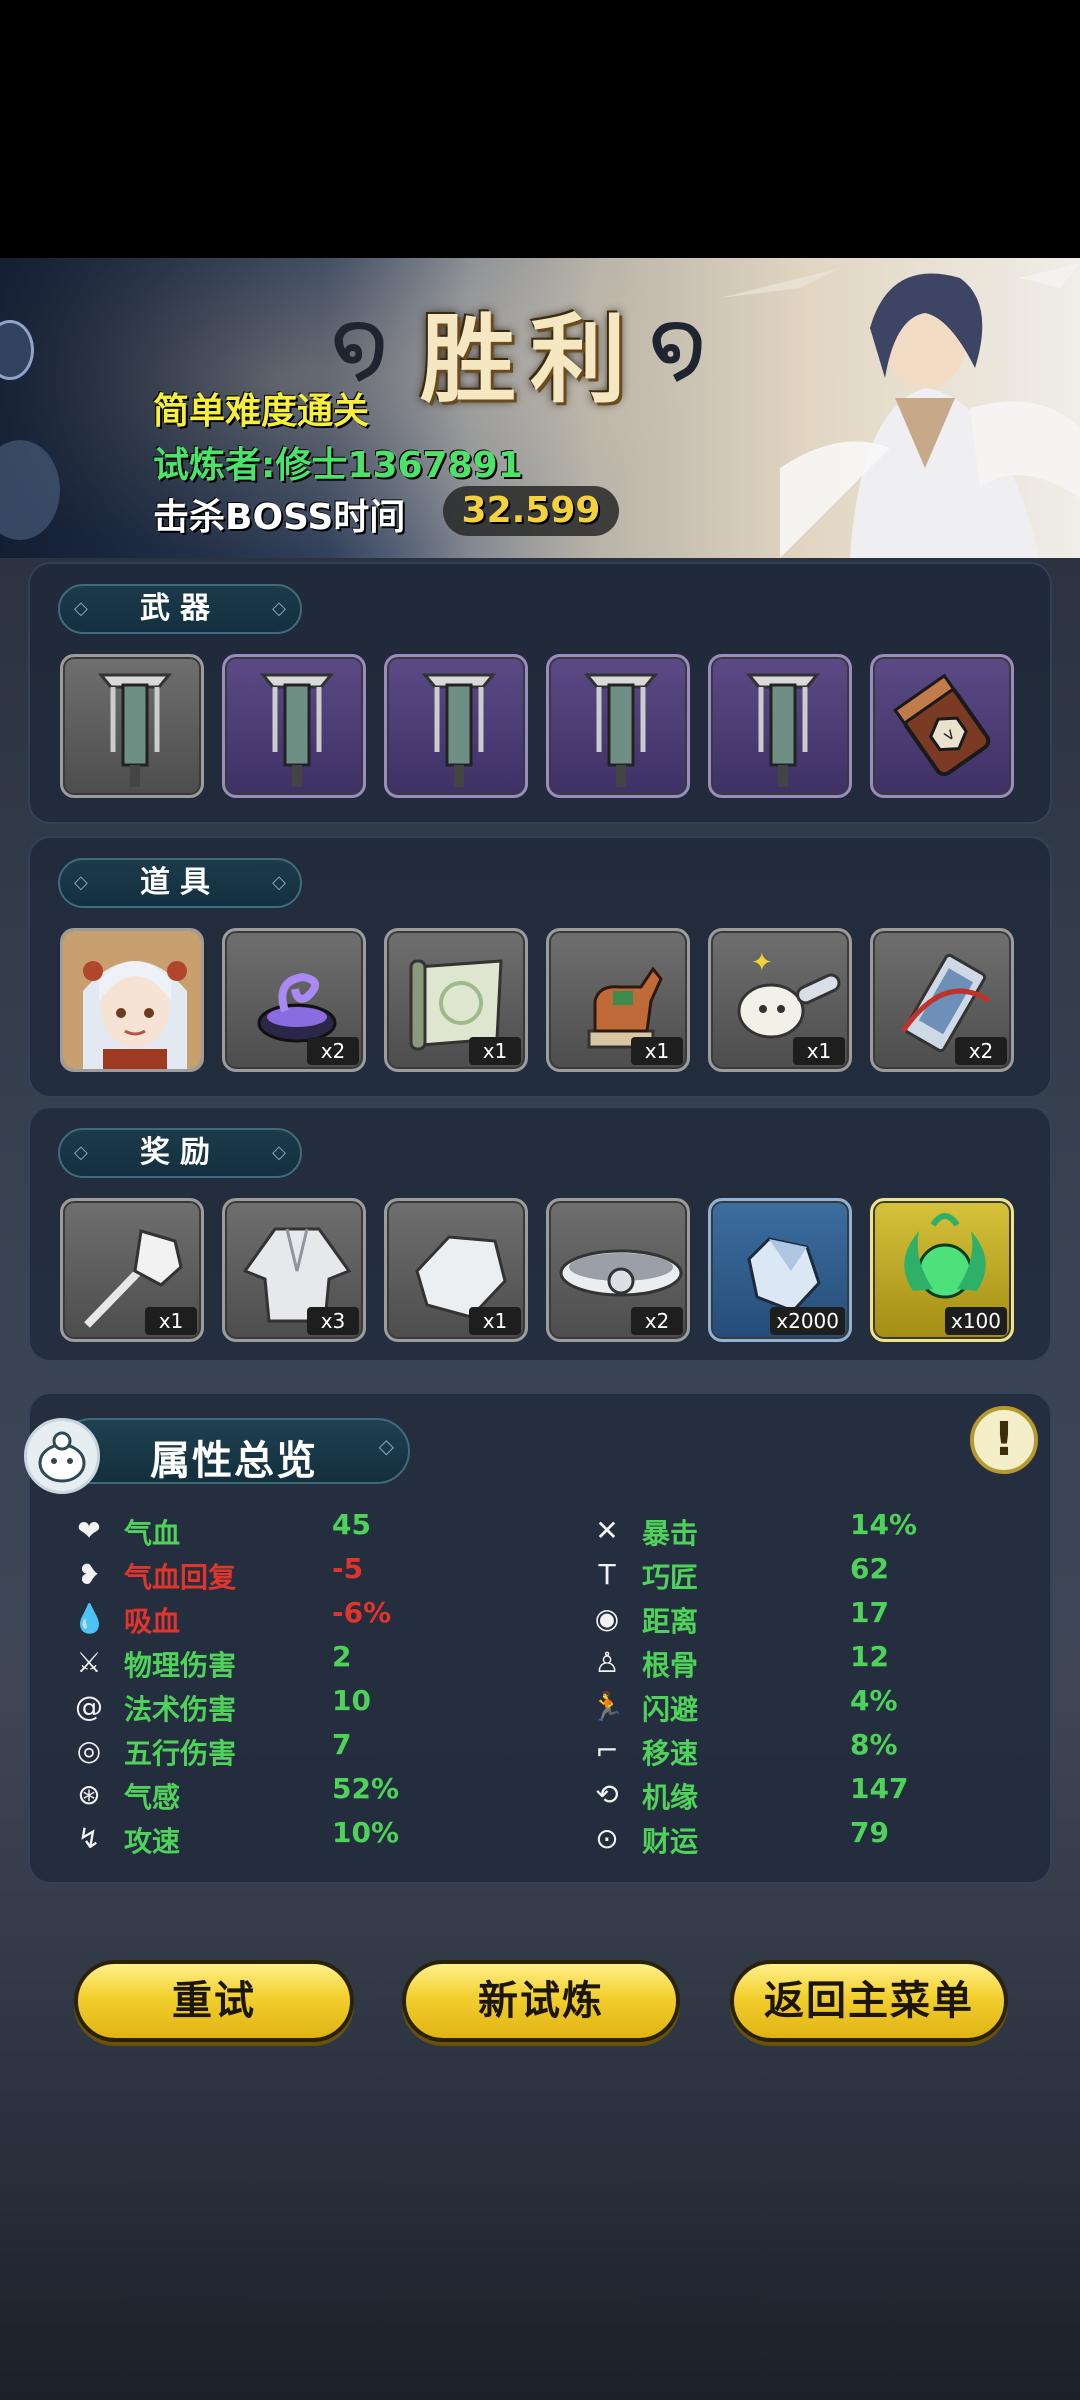  Describe the element at coordinates (800, 1662) in the screenshot. I see `attr-row-constitution: ♙ 根骨 12` at that location.